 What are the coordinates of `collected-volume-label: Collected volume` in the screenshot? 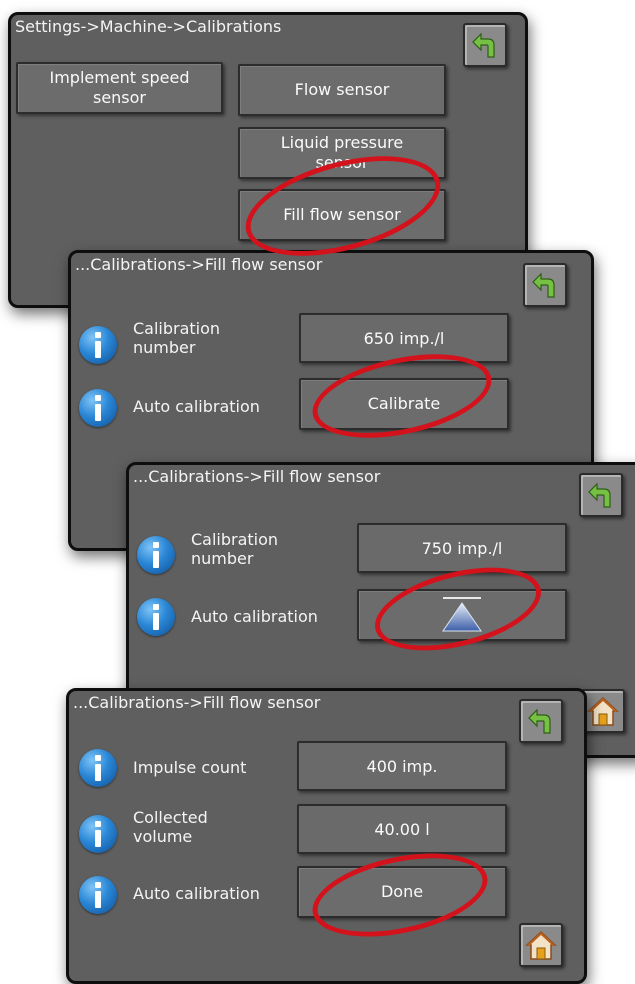 It's located at (170, 827).